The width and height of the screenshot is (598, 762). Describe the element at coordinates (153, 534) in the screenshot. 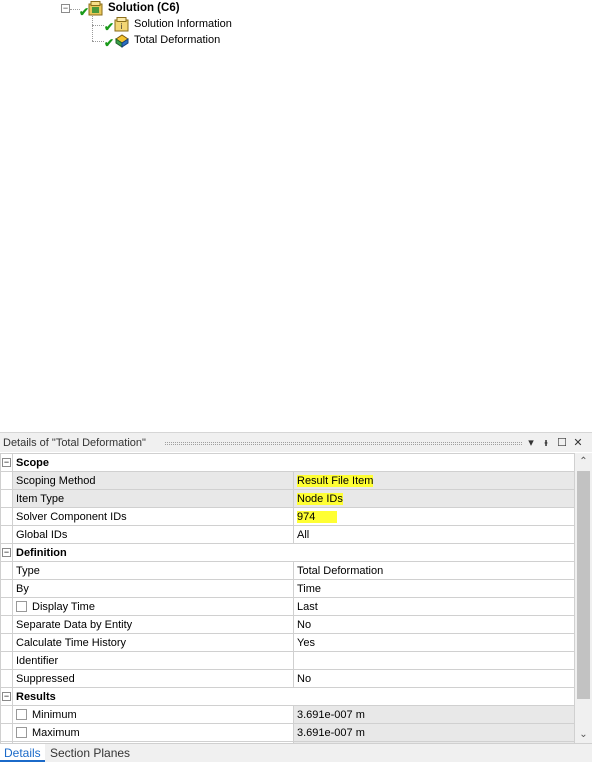

I see `row-label: Global IDs` at that location.